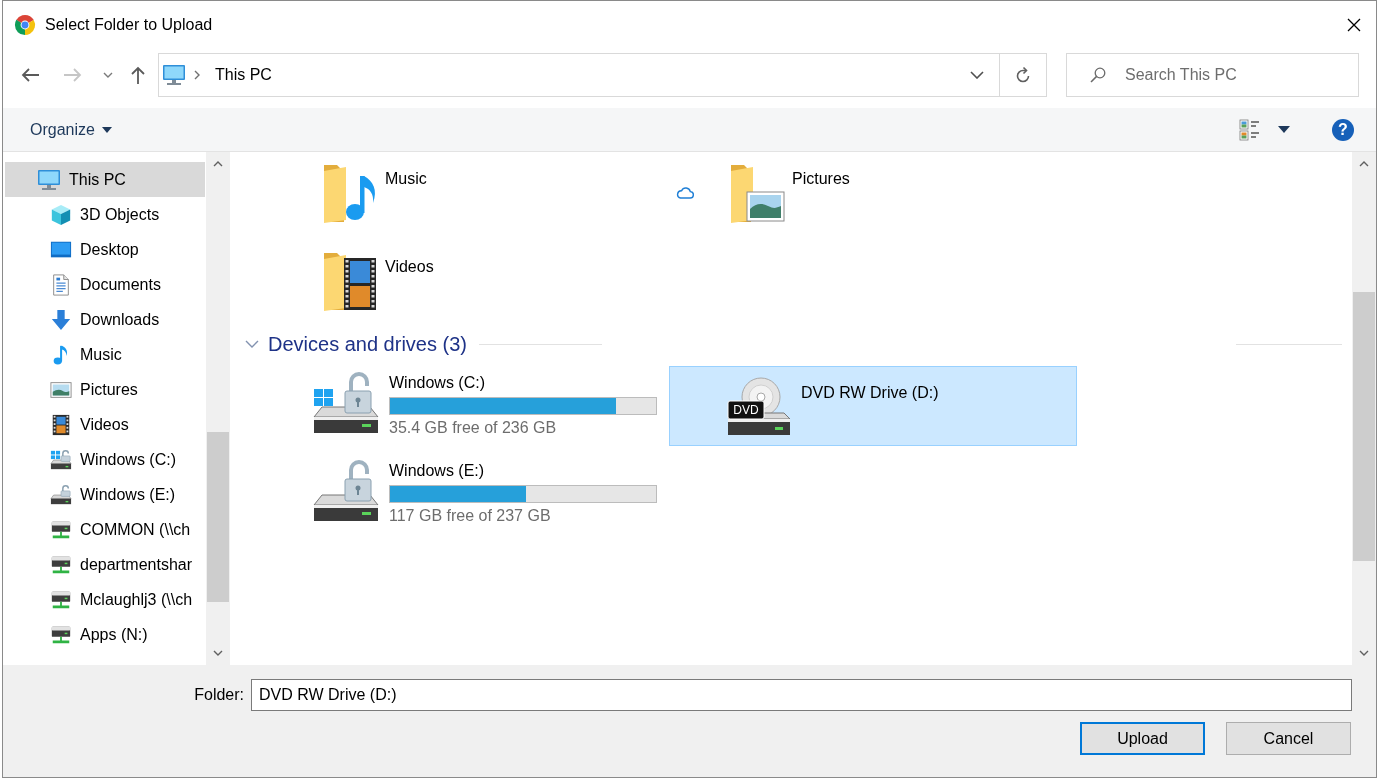 The image size is (1382, 779). I want to click on drive-name: DVD RW Drive (D:), so click(870, 393).